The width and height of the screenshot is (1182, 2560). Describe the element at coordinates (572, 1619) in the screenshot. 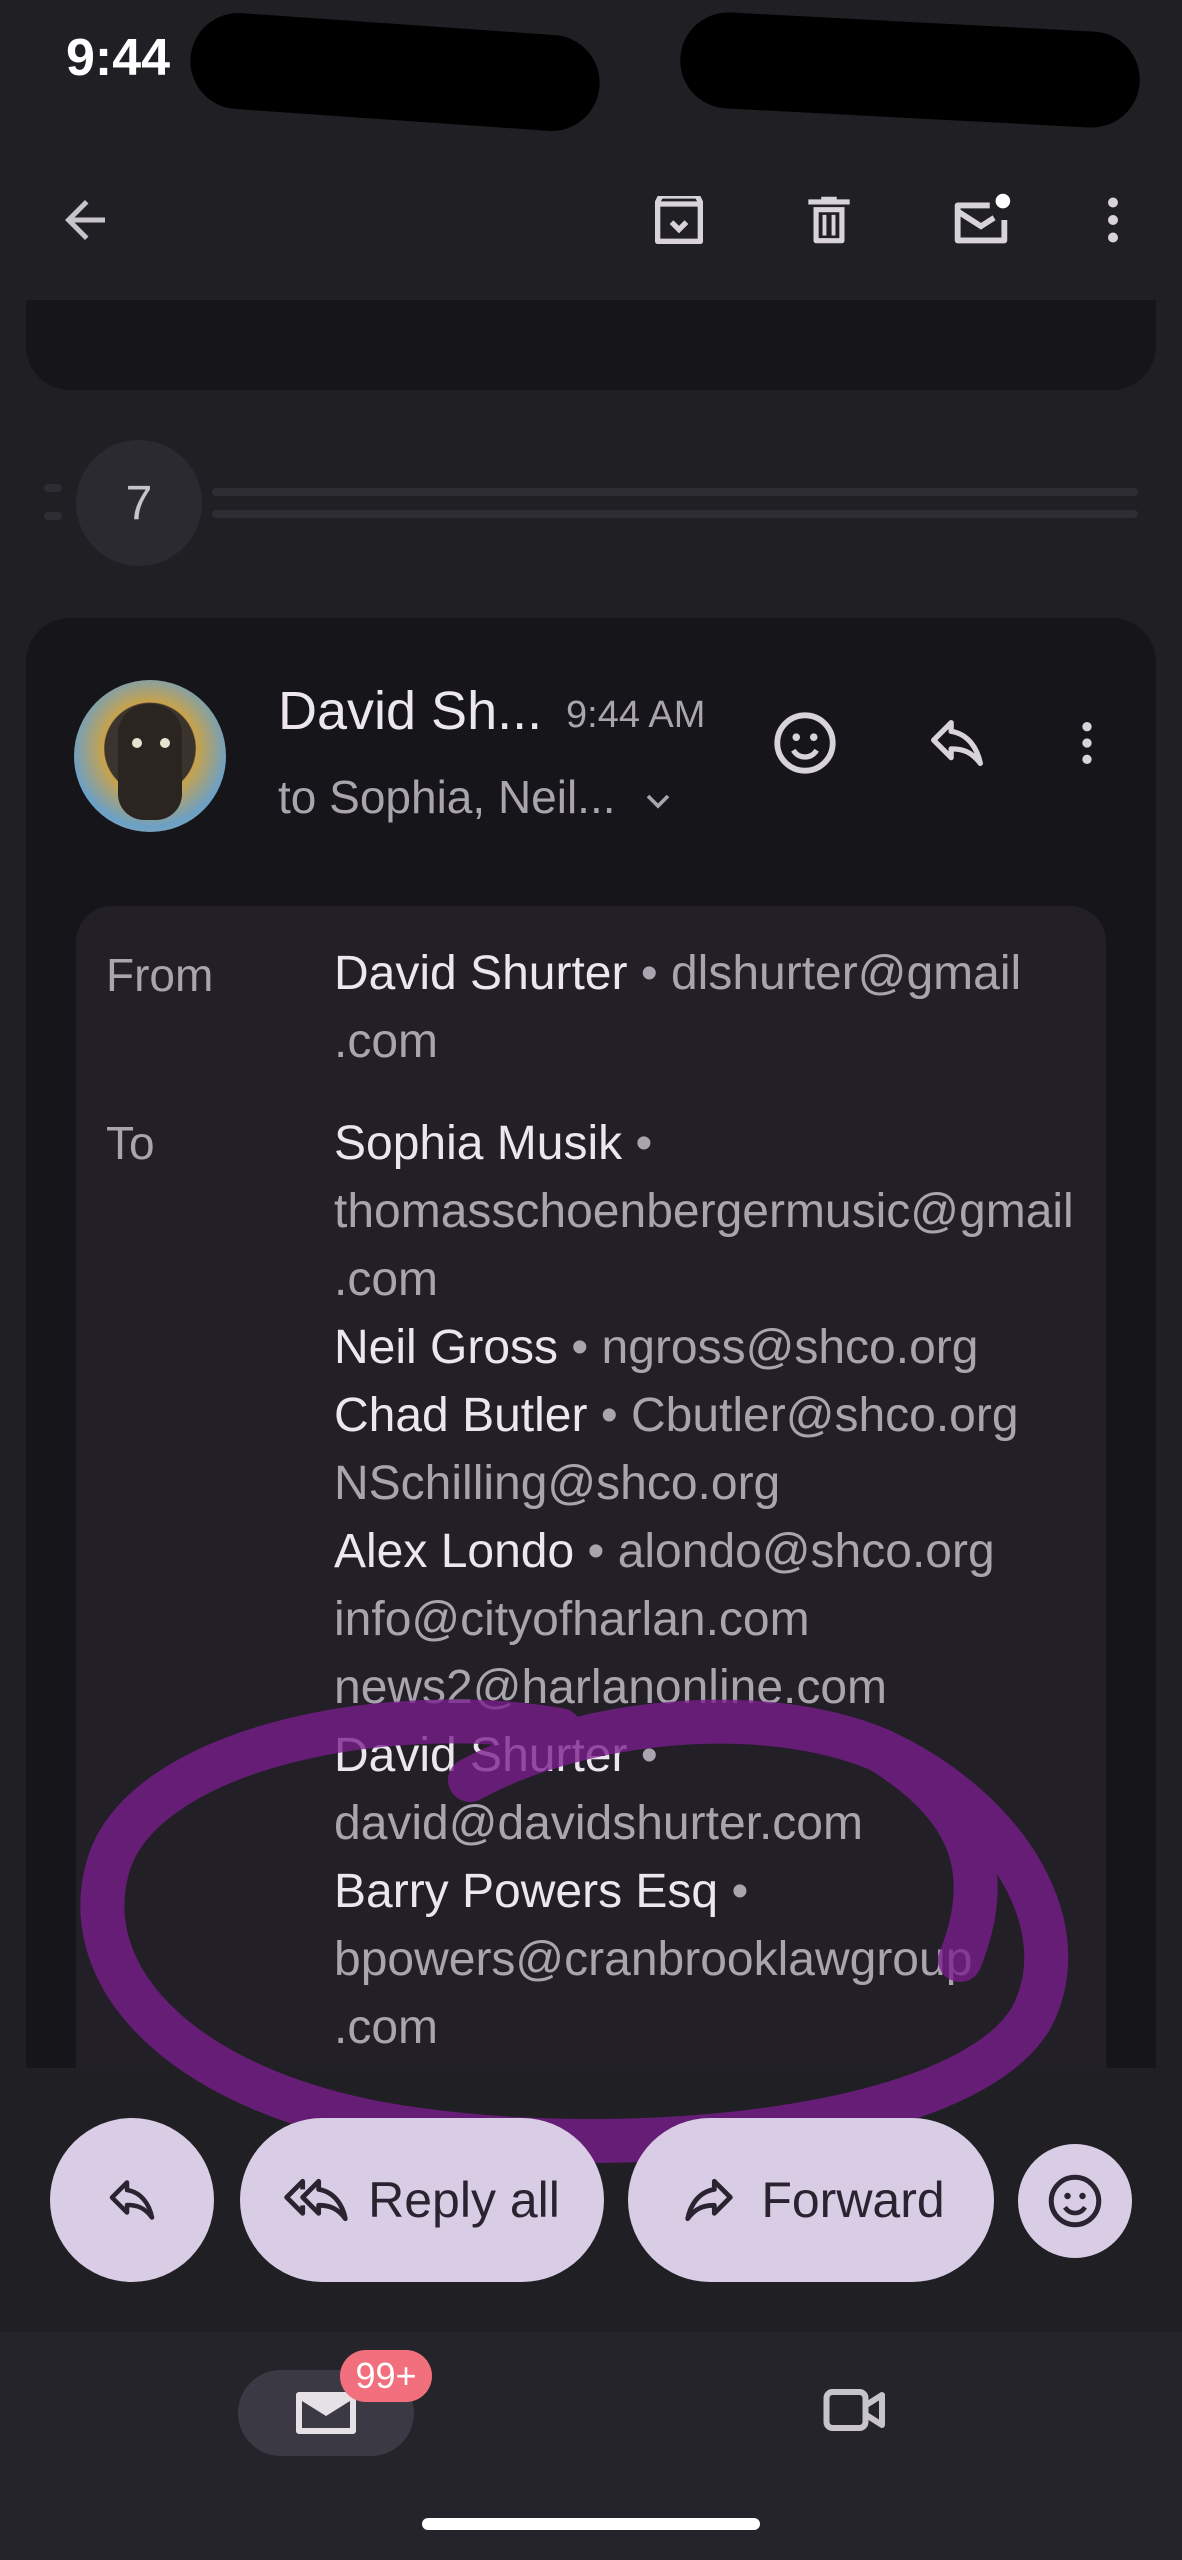

I see `recipient-email: info@cityofharlan.com` at that location.